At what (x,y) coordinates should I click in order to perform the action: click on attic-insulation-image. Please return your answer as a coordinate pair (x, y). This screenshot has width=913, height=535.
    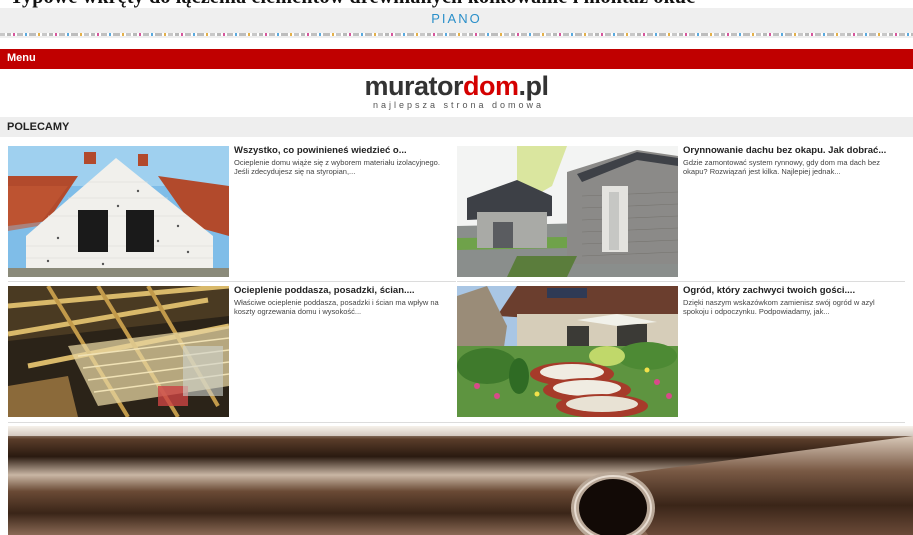
    Looking at the image, I should click on (118, 351).